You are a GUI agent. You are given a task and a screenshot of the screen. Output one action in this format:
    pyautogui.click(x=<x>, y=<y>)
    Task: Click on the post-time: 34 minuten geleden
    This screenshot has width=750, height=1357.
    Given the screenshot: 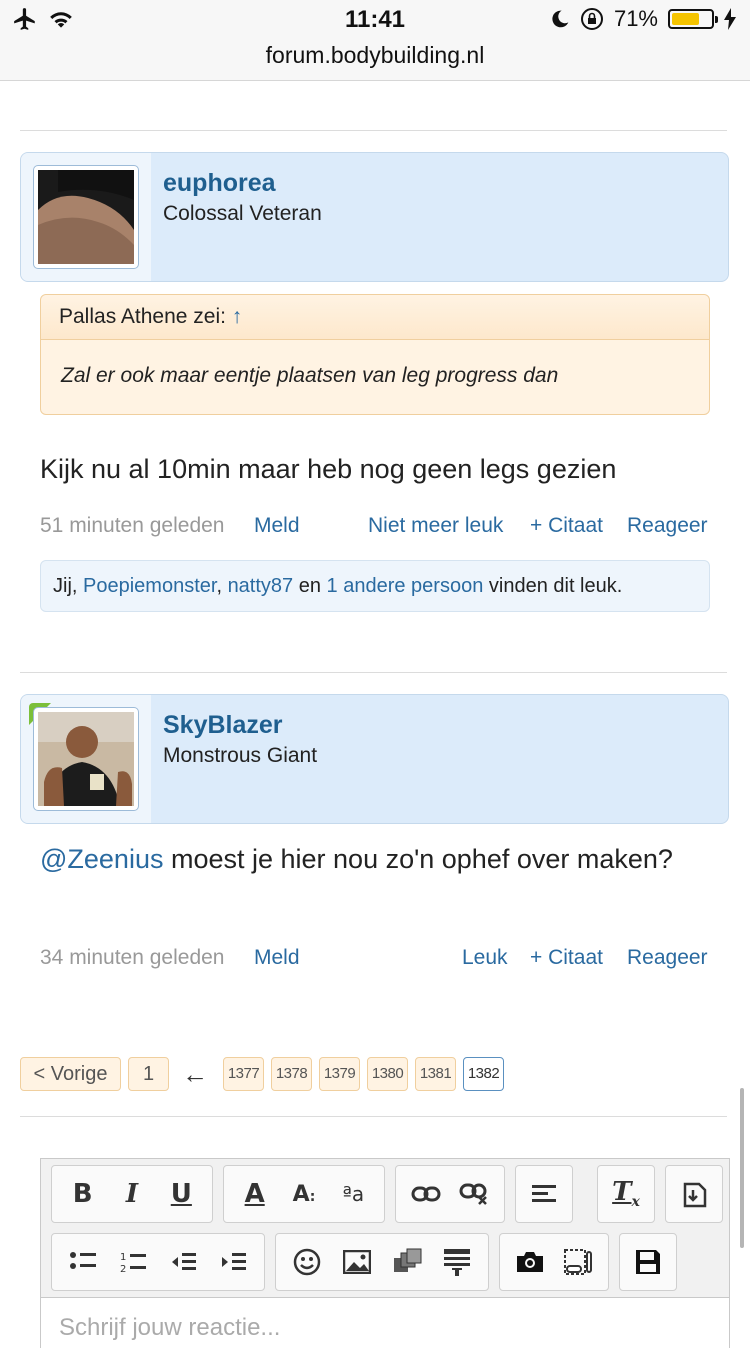 What is the action you would take?
    pyautogui.click(x=132, y=957)
    